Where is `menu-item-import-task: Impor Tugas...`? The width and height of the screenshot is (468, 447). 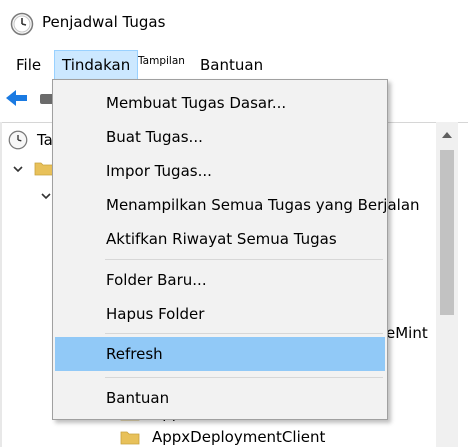 menu-item-import-task: Impor Tugas... is located at coordinates (220, 171).